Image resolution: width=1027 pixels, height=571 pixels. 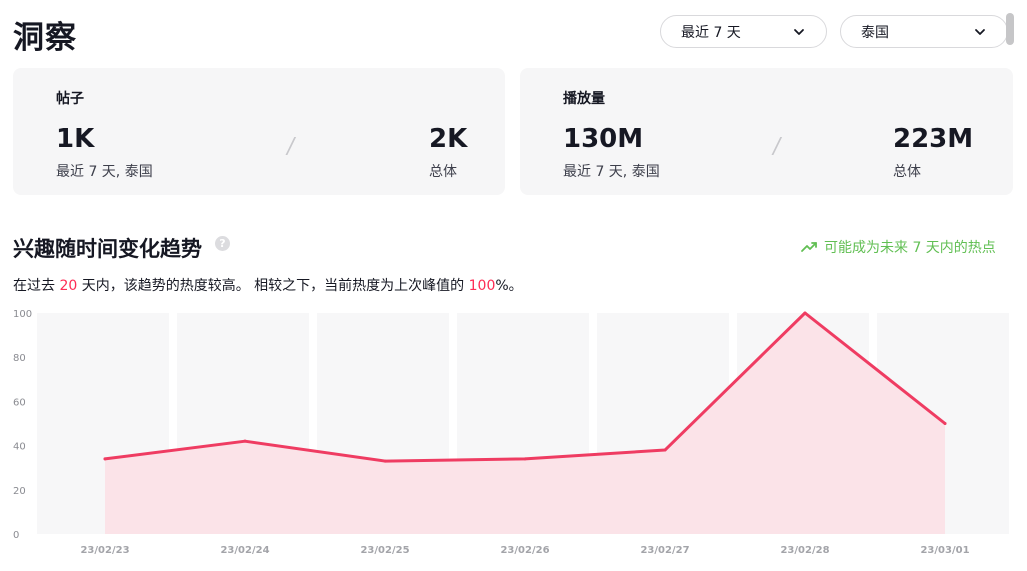 I want to click on date-range-value: 最近 7 天, so click(x=711, y=32).